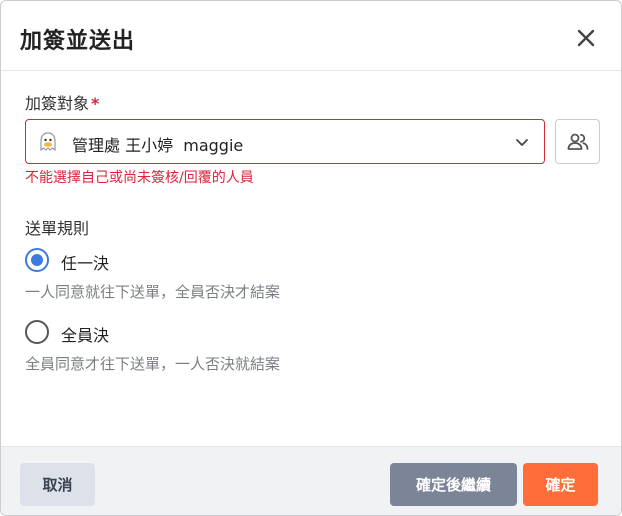  I want to click on dialog-title: 加簽並送出, so click(78, 41).